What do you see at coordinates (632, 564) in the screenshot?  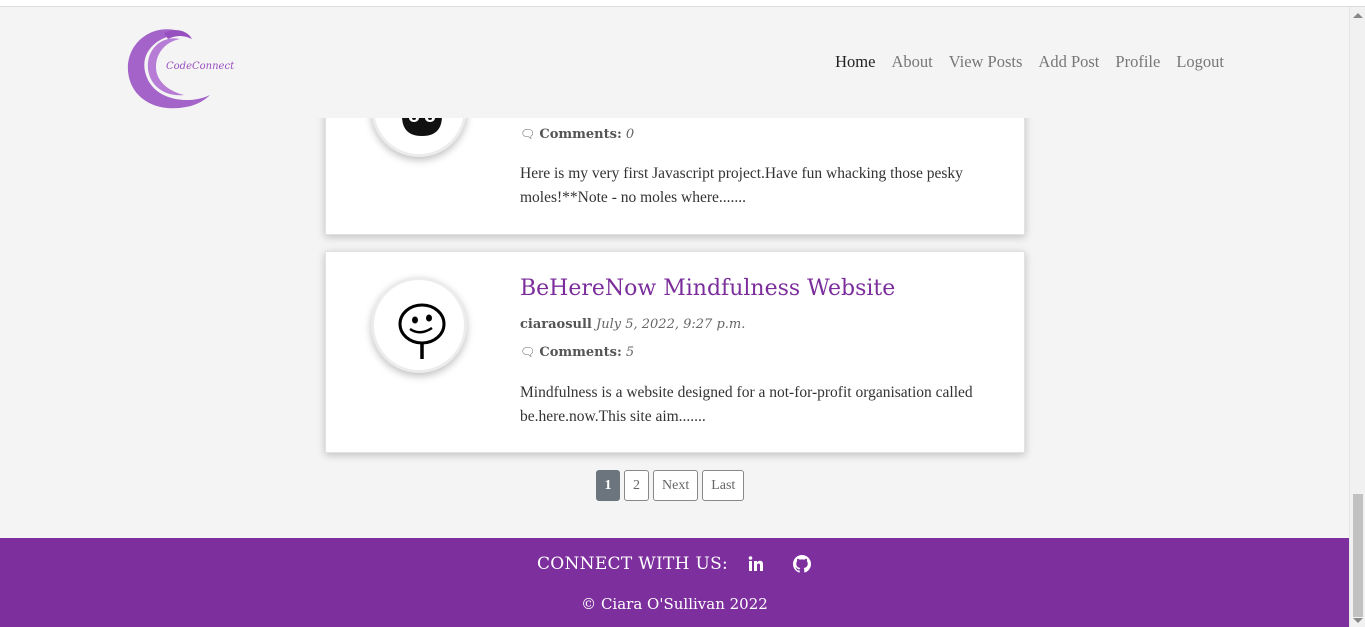 I see `connect-label: CONNECT WITH US:` at bounding box center [632, 564].